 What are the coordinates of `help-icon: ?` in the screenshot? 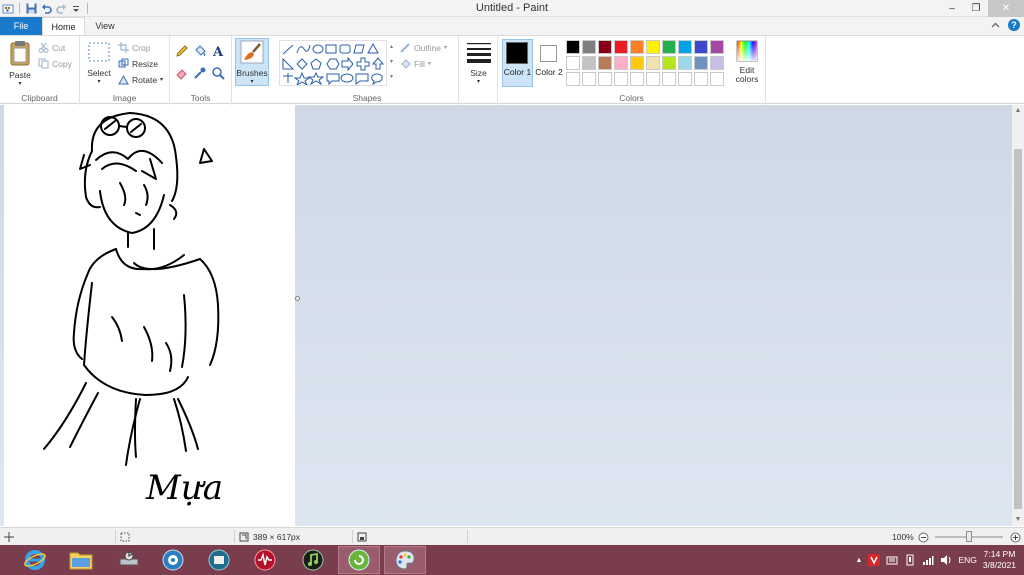 It's located at (1014, 25).